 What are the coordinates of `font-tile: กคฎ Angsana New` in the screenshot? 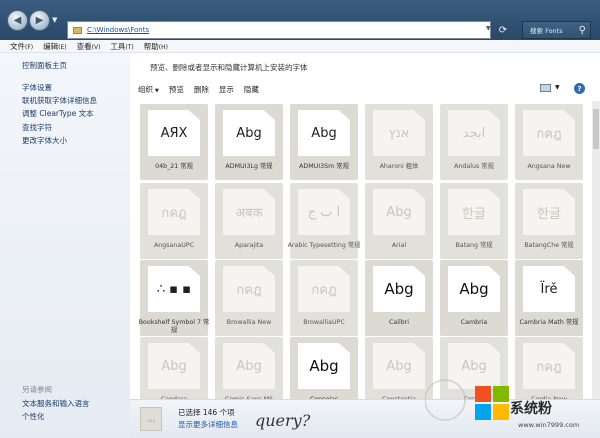 It's located at (549, 142).